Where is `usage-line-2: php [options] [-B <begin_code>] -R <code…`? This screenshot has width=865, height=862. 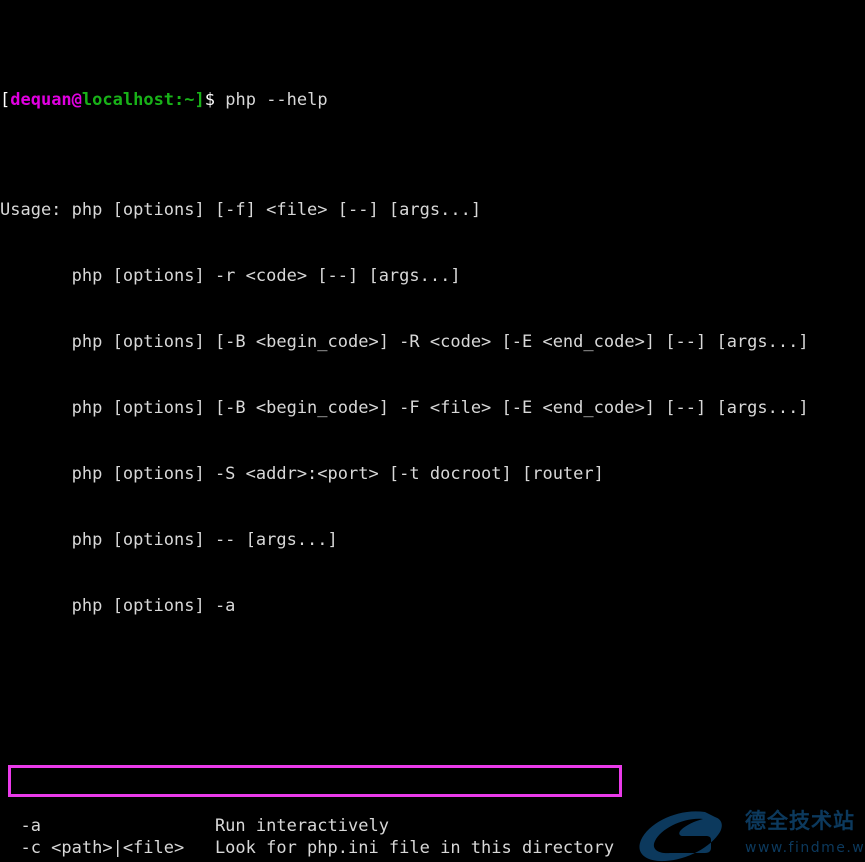 usage-line-2: php [options] [-B <begin_code>] -R <code… is located at coordinates (432, 342).